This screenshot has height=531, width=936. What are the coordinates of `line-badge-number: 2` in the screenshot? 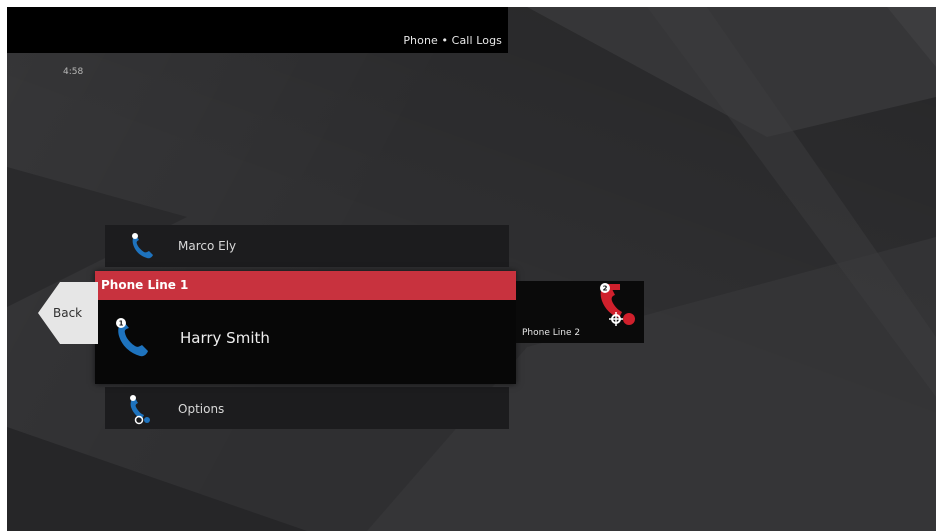 It's located at (605, 289).